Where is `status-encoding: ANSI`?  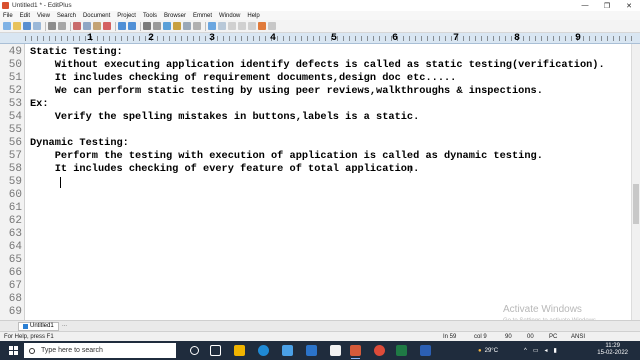 status-encoding: ANSI is located at coordinates (578, 337).